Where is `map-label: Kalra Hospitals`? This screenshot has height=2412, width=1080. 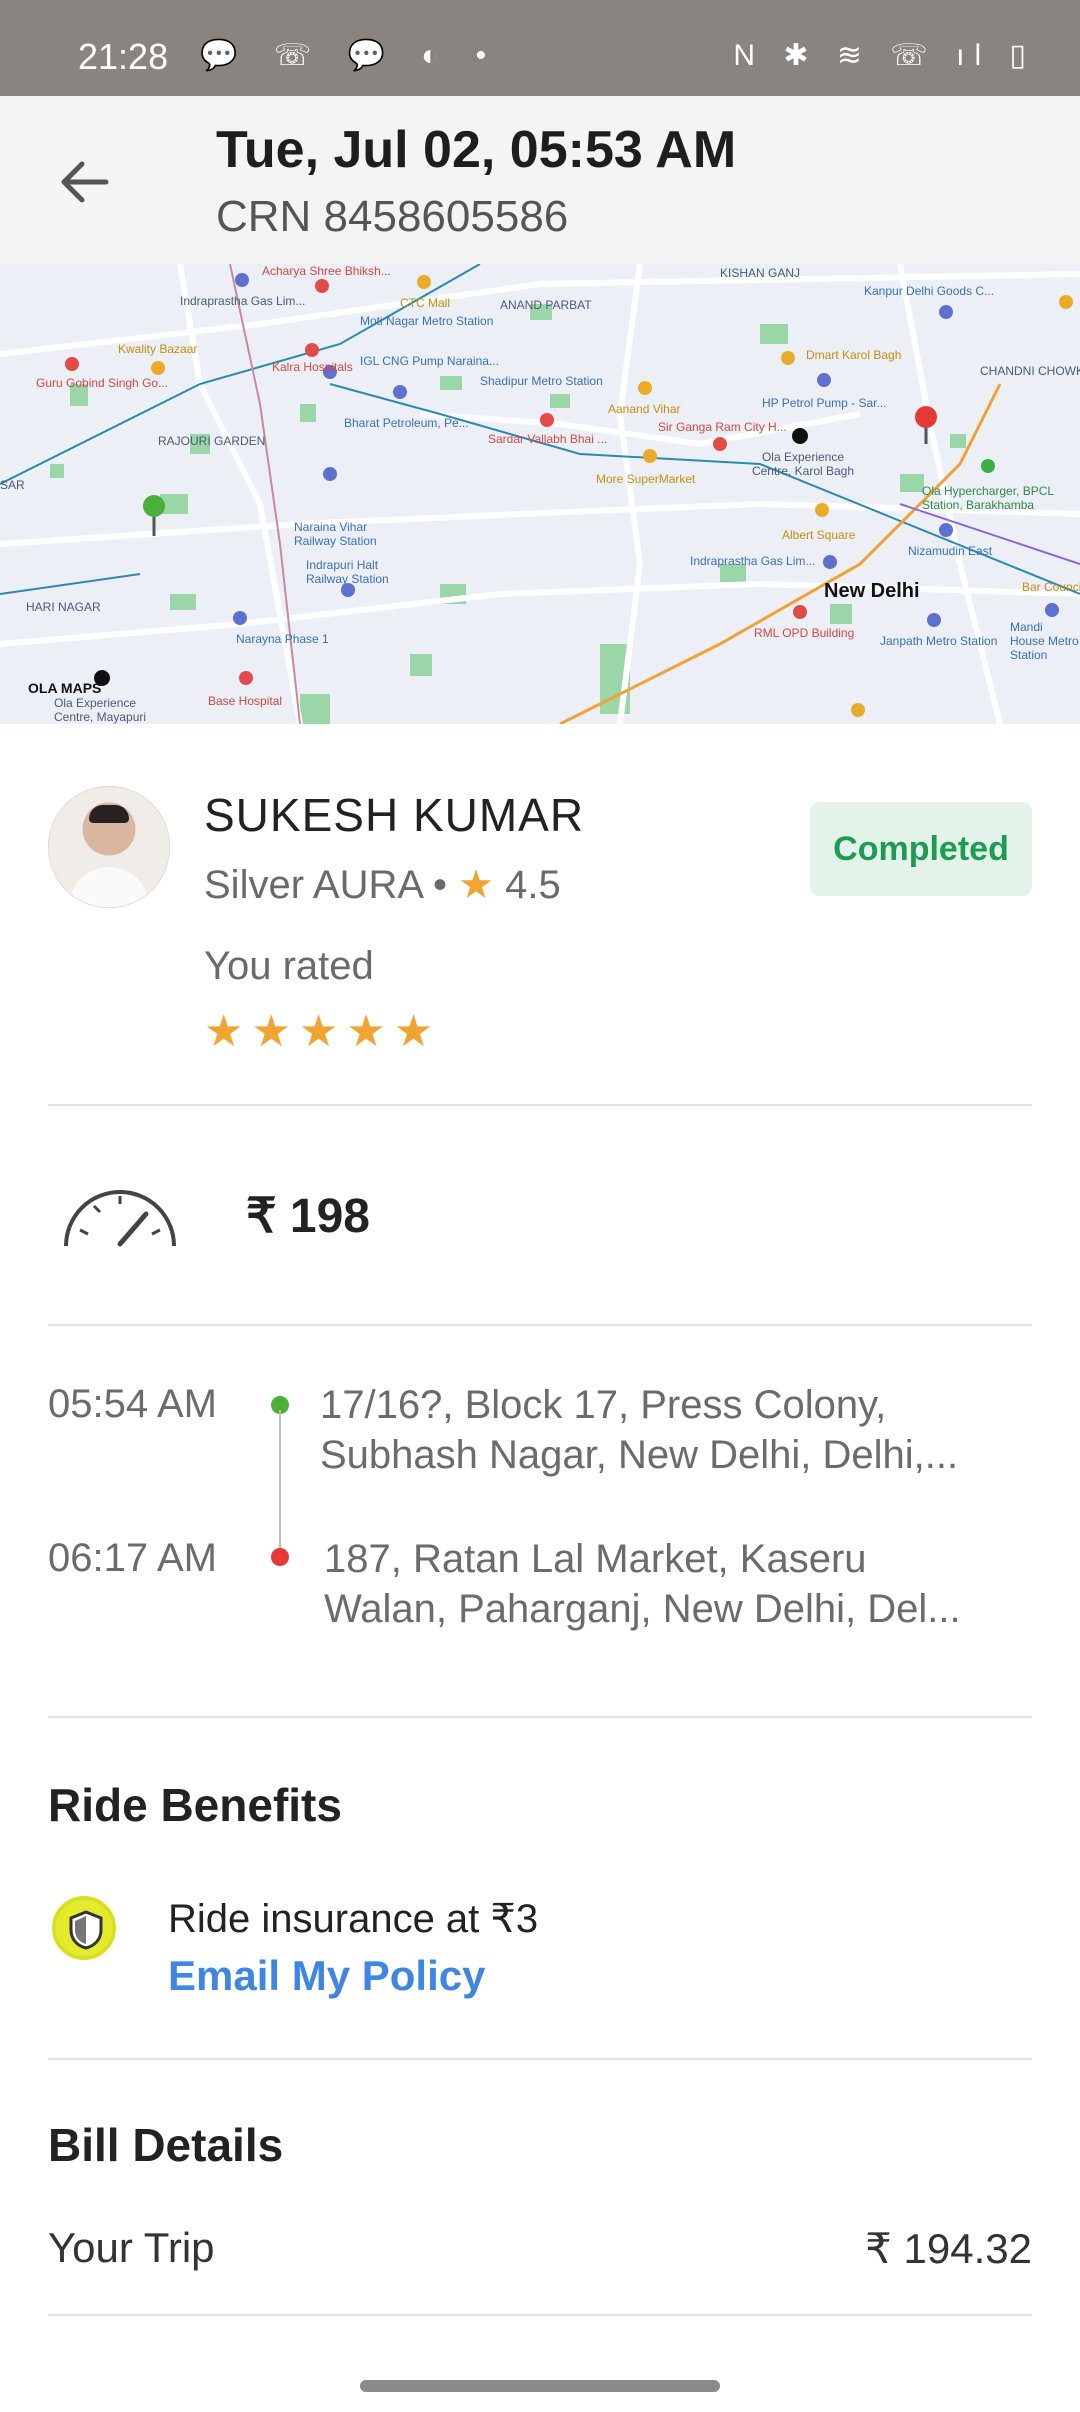 map-label: Kalra Hospitals is located at coordinates (312, 367).